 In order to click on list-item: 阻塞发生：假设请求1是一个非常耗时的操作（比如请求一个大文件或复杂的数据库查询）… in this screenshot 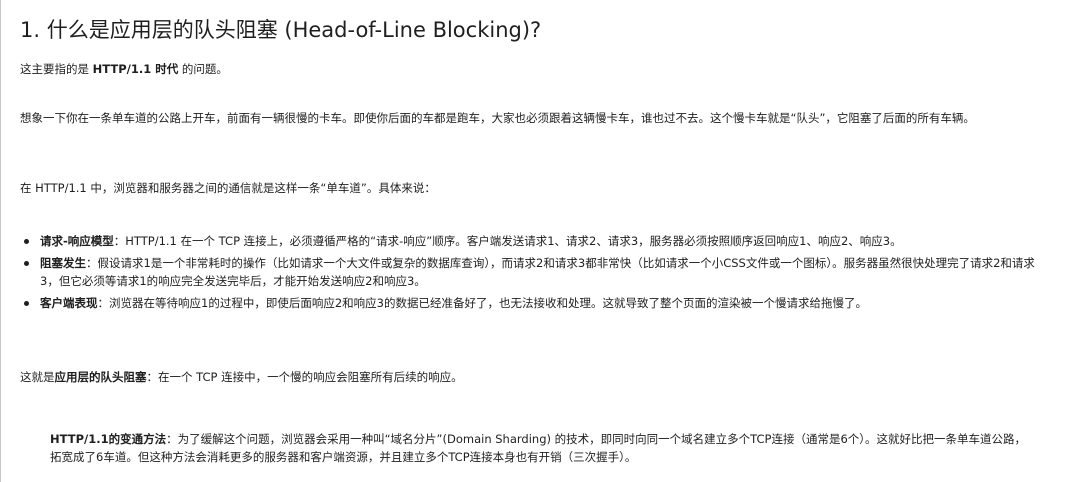, I will do `click(536, 272)`.